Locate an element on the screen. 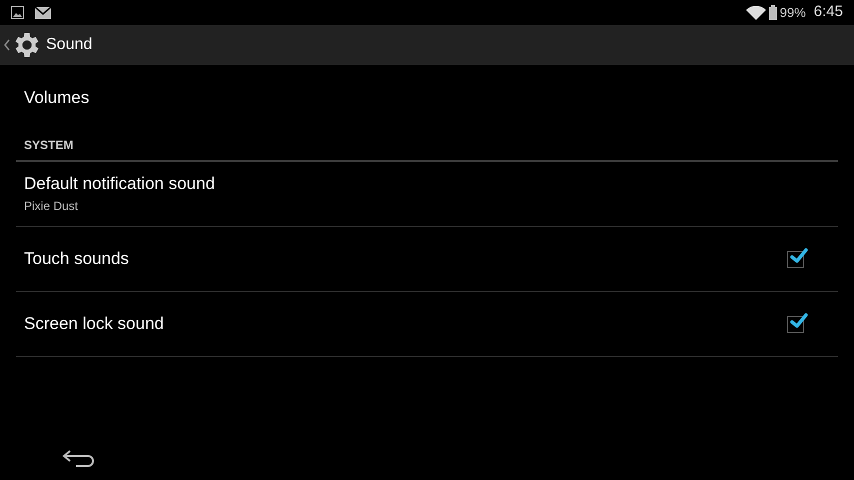  setting-title: Screen lock sound is located at coordinates (94, 324).